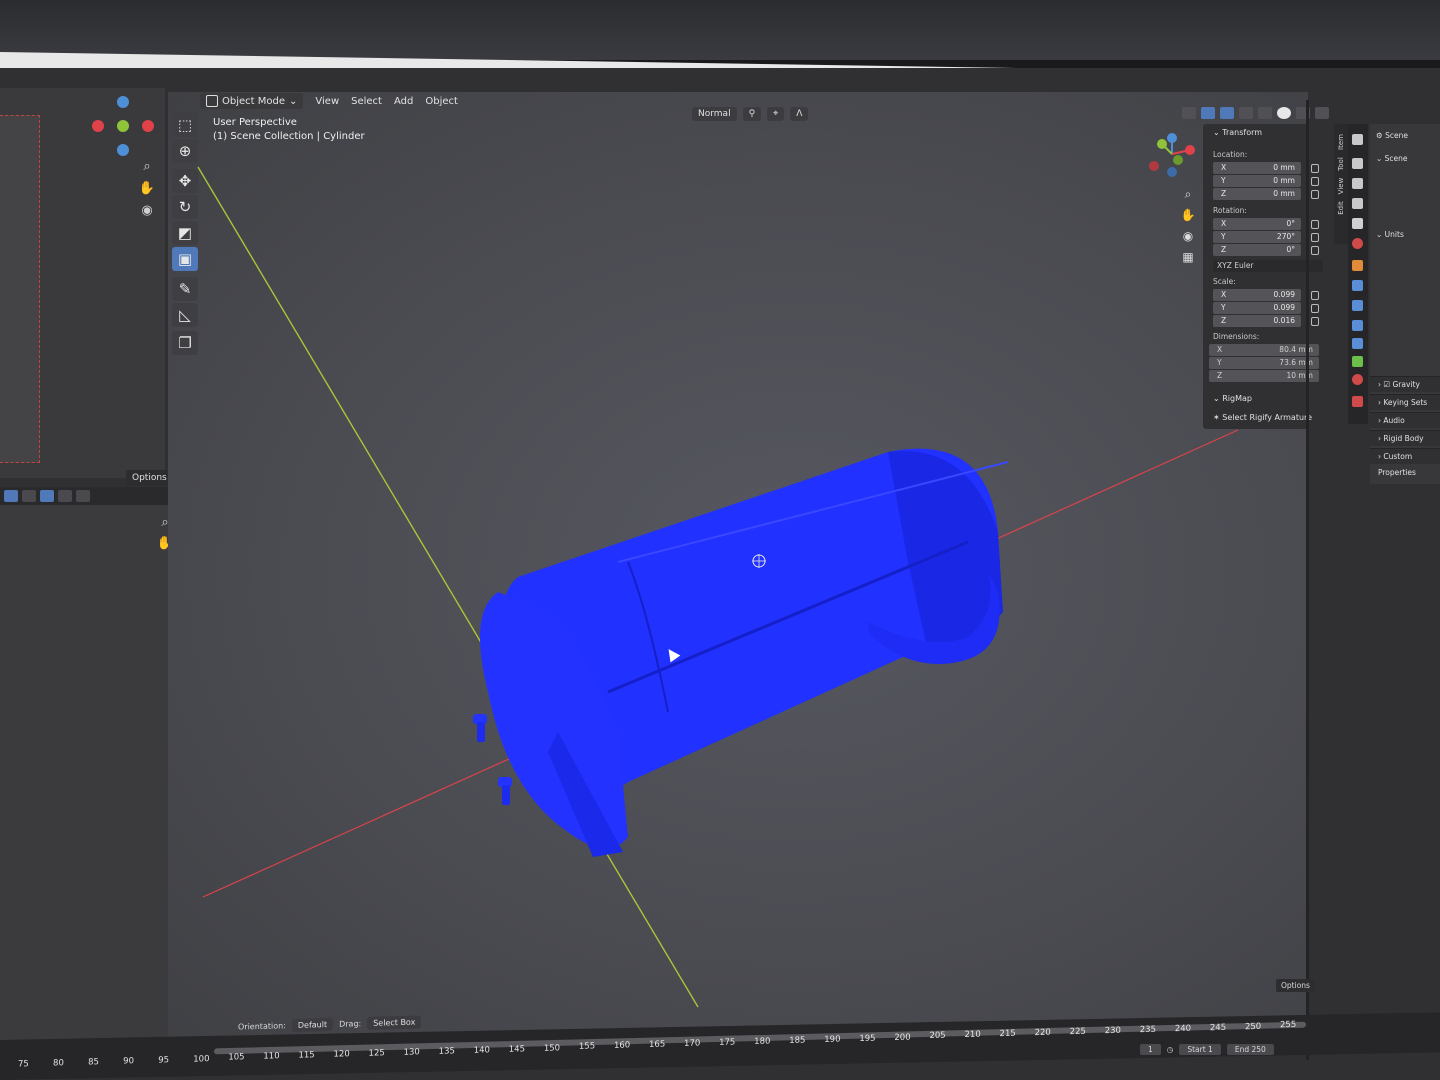 The width and height of the screenshot is (1440, 1080). I want to click on world-properties-icon, so click(1357, 243).